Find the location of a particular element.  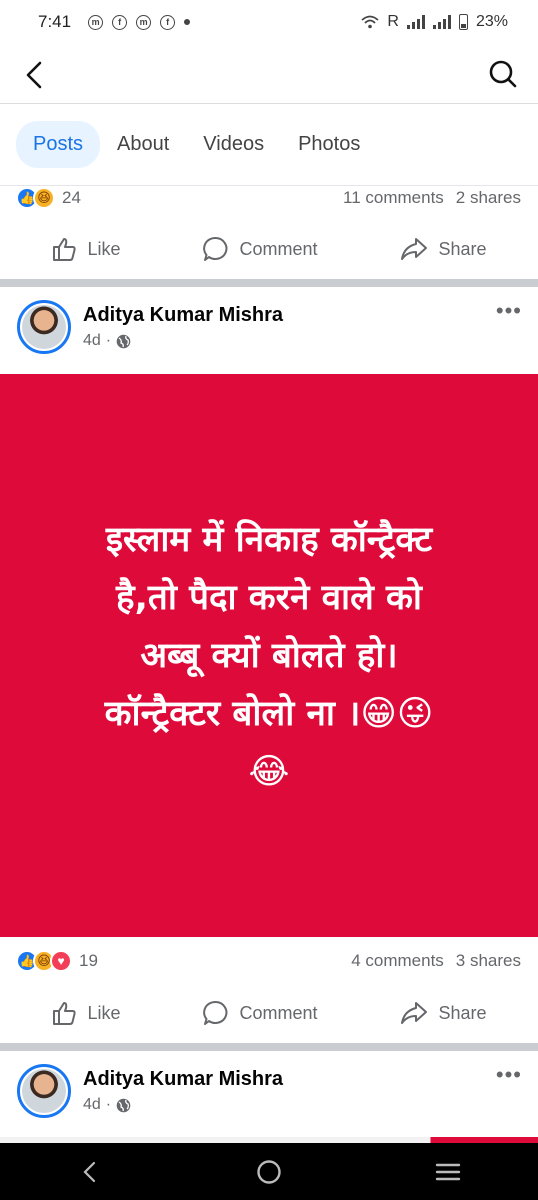

shares-count: 2 shares is located at coordinates (488, 198).